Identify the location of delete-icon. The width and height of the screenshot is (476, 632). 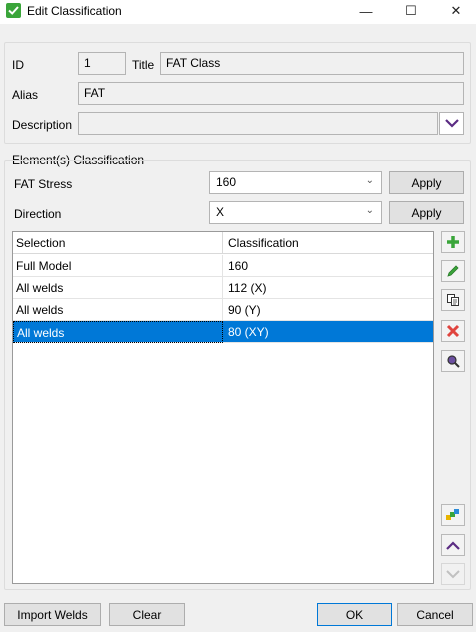
(453, 331).